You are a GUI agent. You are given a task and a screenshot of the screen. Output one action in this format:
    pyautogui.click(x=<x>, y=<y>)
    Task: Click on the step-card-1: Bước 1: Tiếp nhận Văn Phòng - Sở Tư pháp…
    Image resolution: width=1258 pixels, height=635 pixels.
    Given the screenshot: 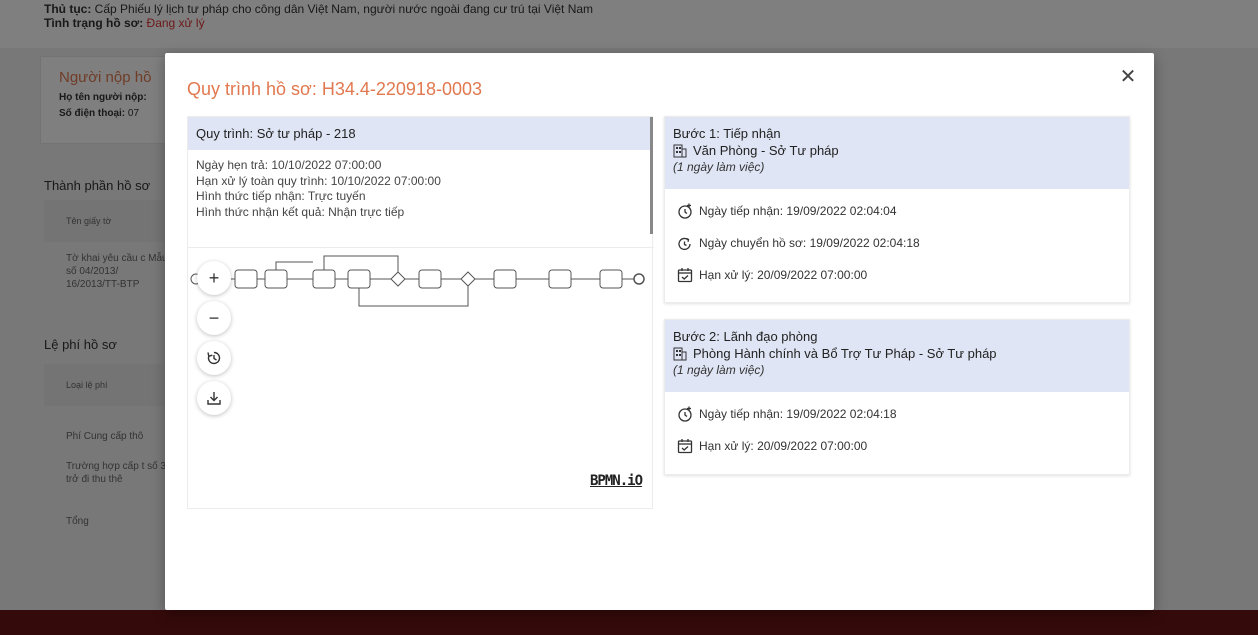 What is the action you would take?
    pyautogui.click(x=897, y=209)
    